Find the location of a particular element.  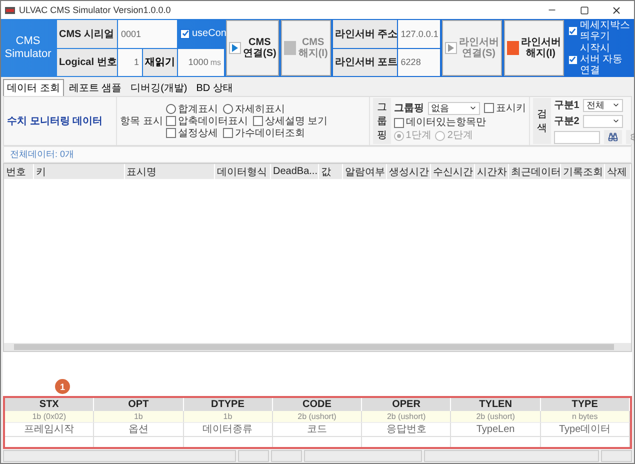

field-label: Logical 번호 is located at coordinates (87, 62).